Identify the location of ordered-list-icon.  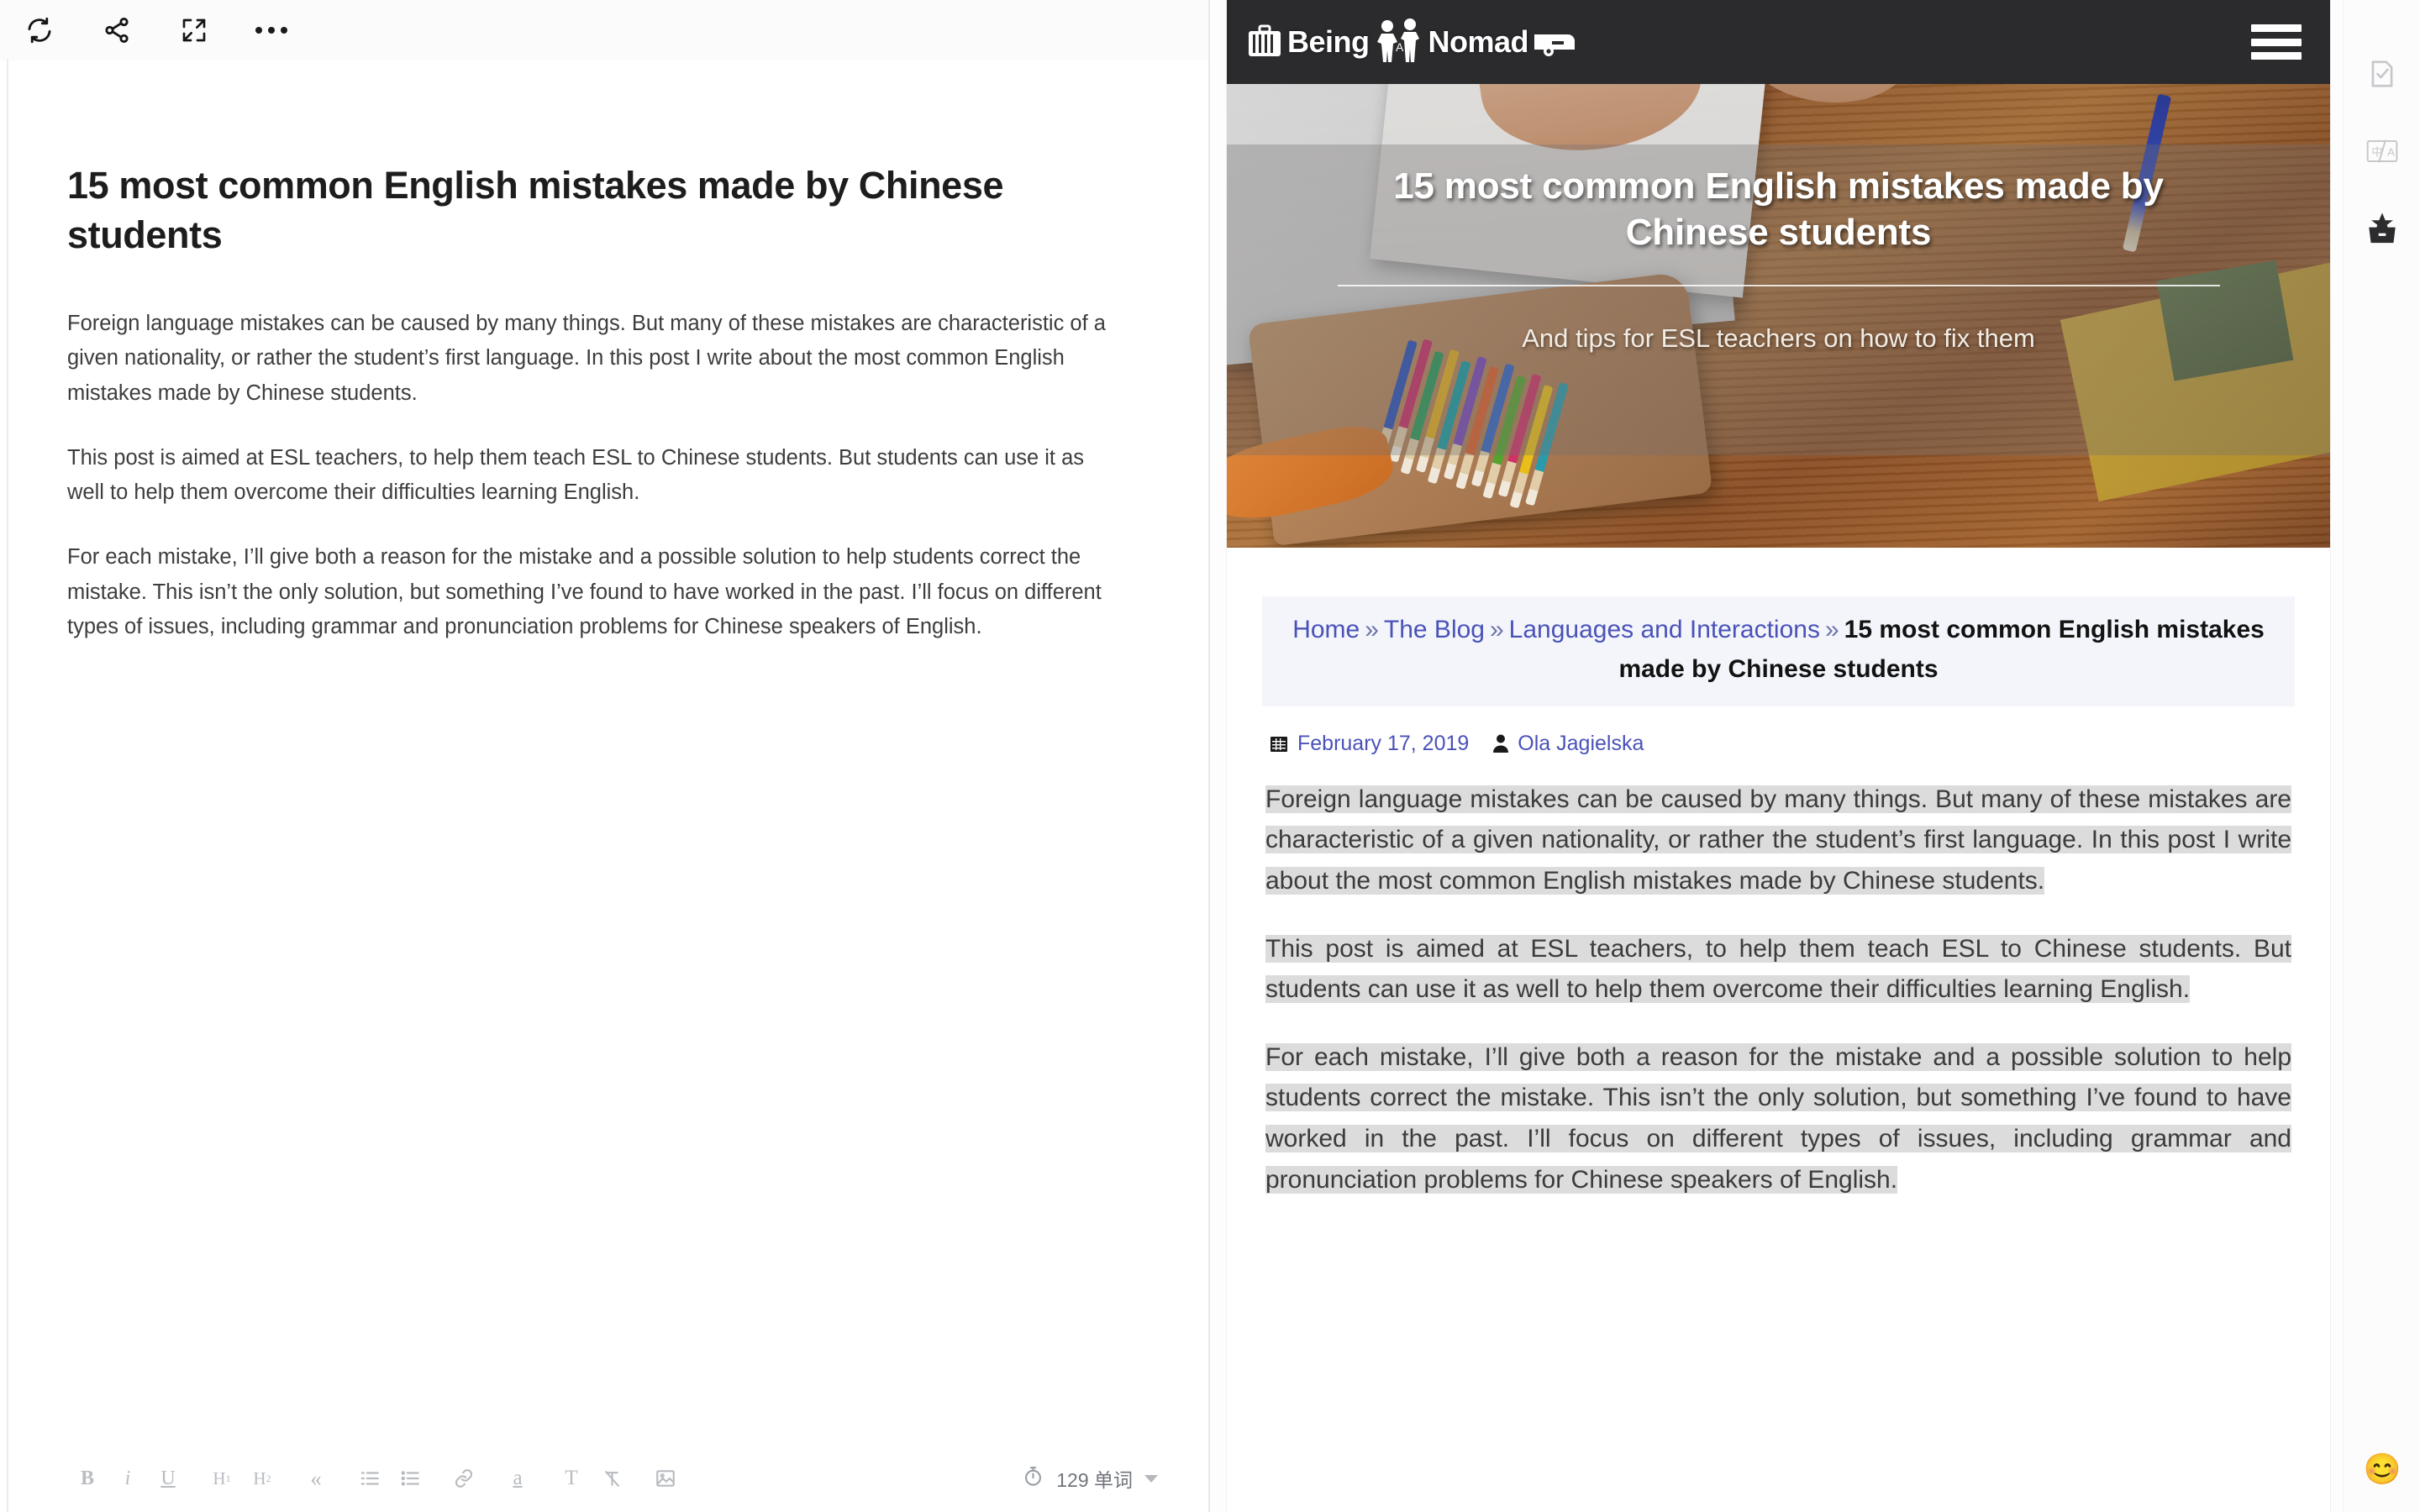
(370, 1478).